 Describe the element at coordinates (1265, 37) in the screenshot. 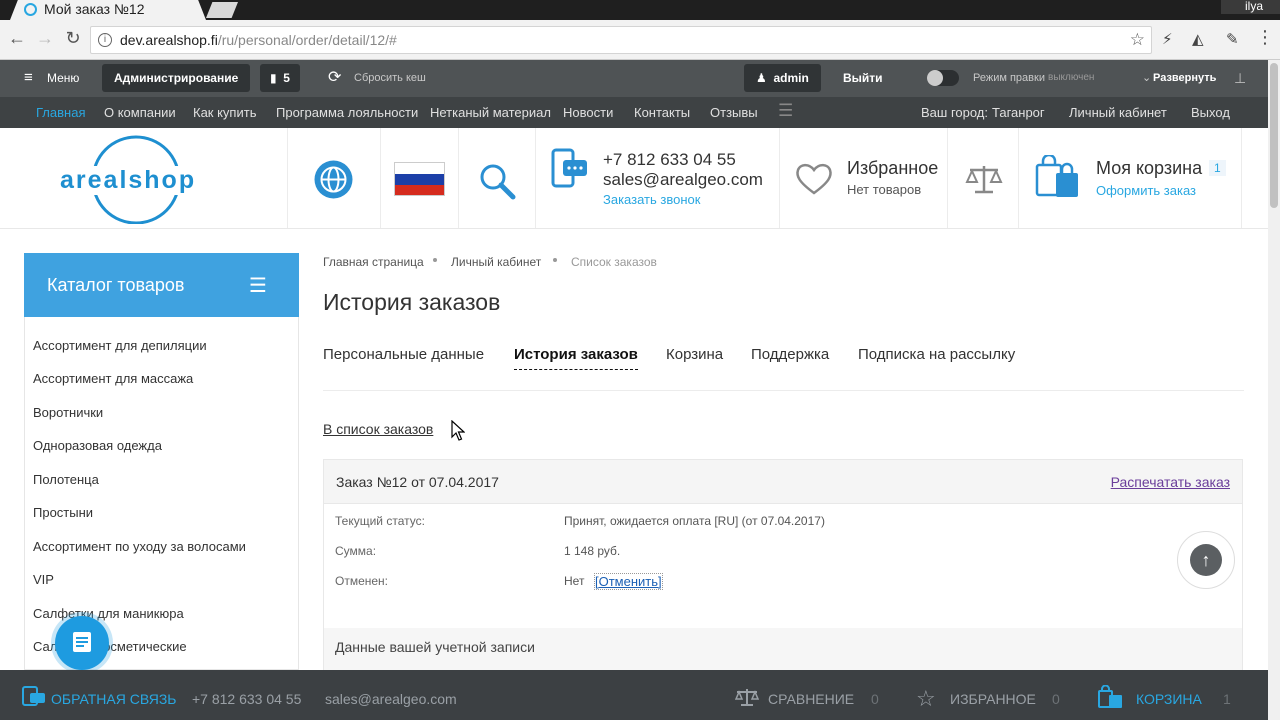

I see `browser-menu-icon: ⋮` at that location.